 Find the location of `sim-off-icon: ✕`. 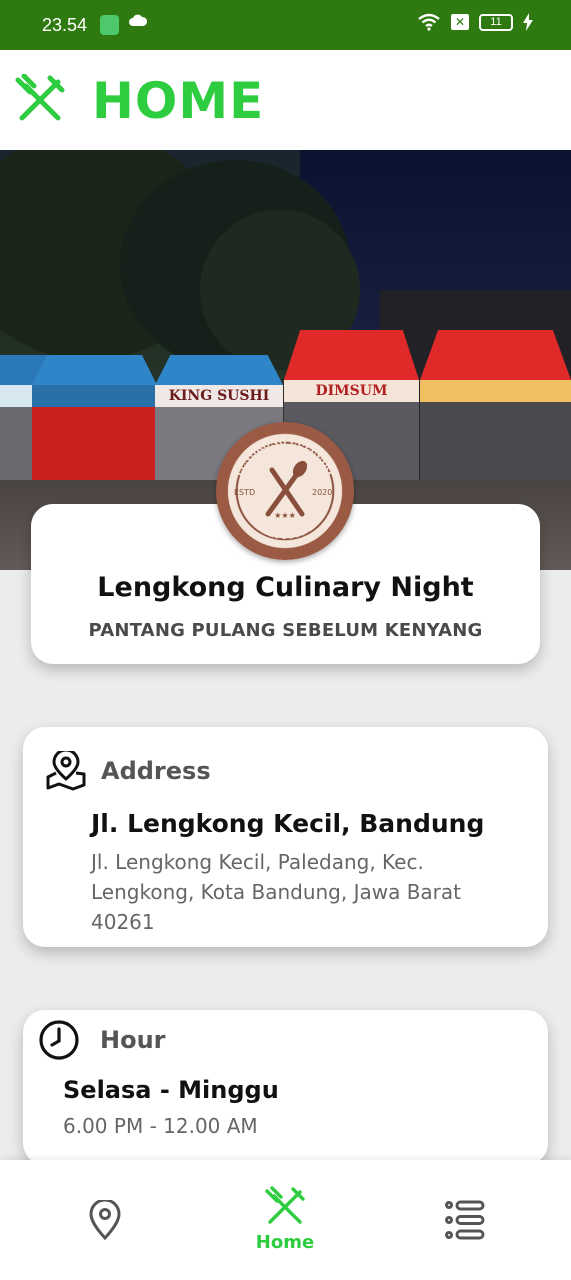

sim-off-icon: ✕ is located at coordinates (460, 22).